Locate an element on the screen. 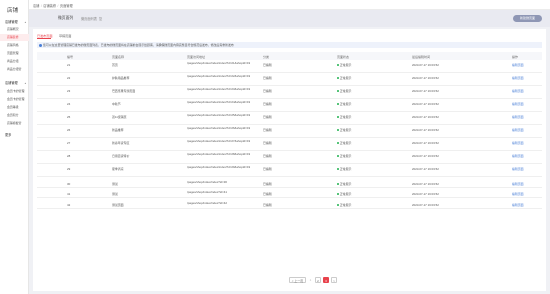 The height and width of the screenshot is (294, 550). row-id: 28 is located at coordinates (69, 156).